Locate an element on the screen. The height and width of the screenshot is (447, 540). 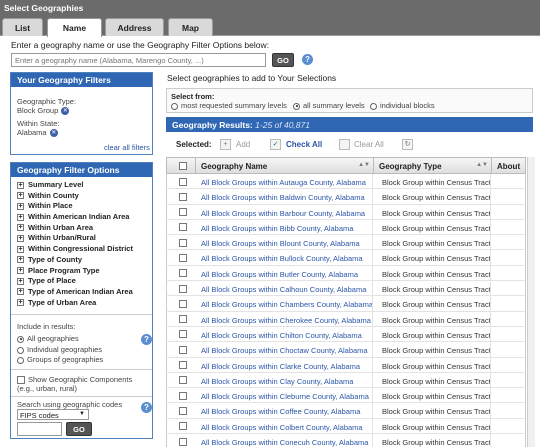
search-go-button: GO is located at coordinates (283, 60).